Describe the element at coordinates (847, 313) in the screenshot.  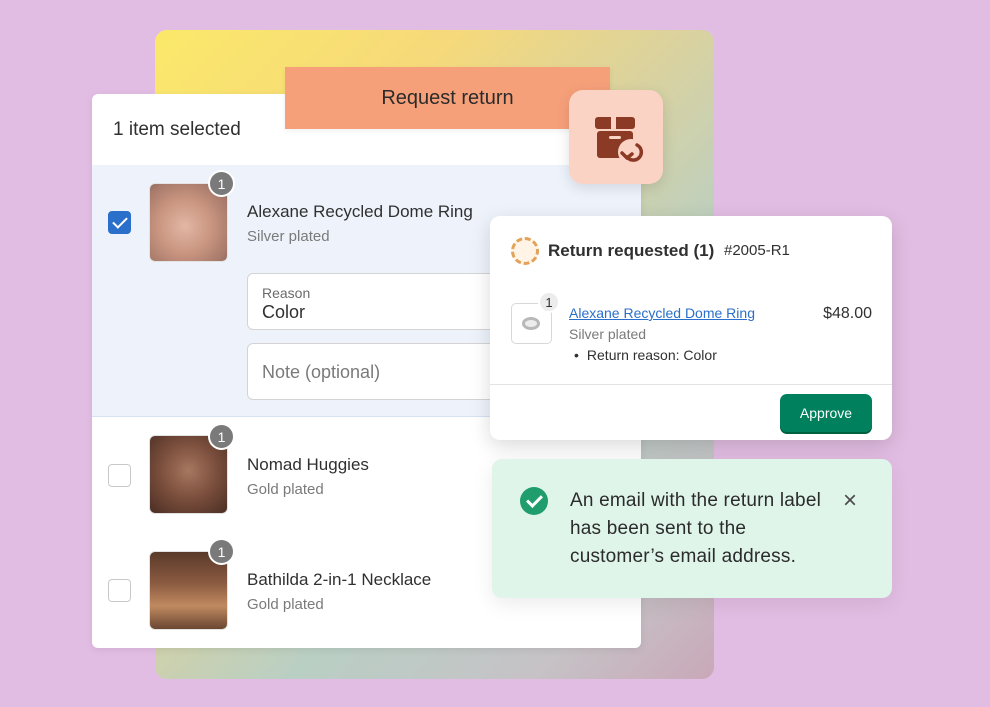
I see `product-price: $48.00` at that location.